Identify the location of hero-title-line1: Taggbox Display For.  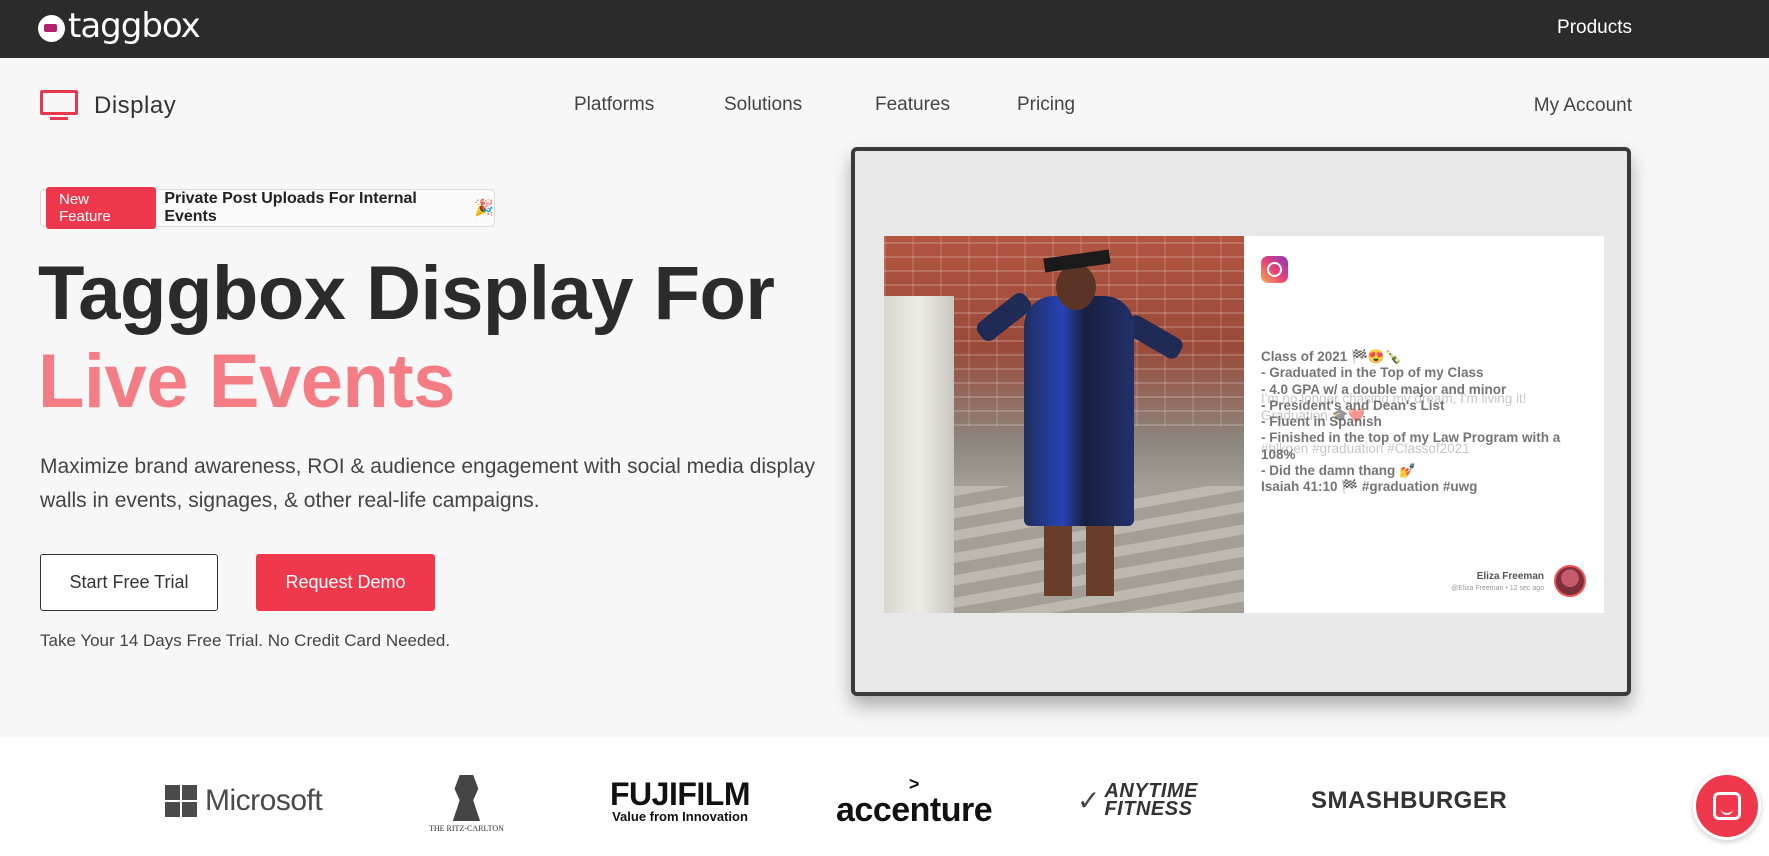
(406, 293).